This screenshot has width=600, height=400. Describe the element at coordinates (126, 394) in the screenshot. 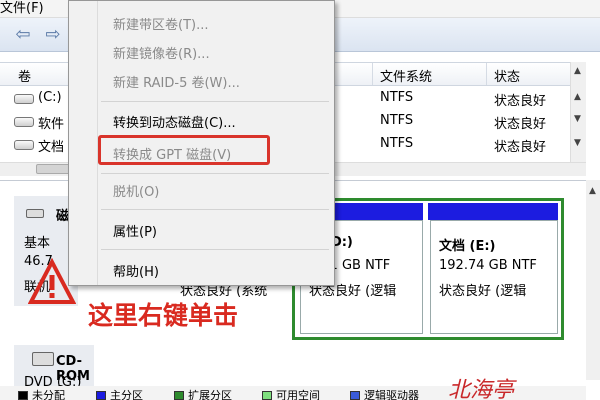

I see `legend-label: 主分区` at that location.